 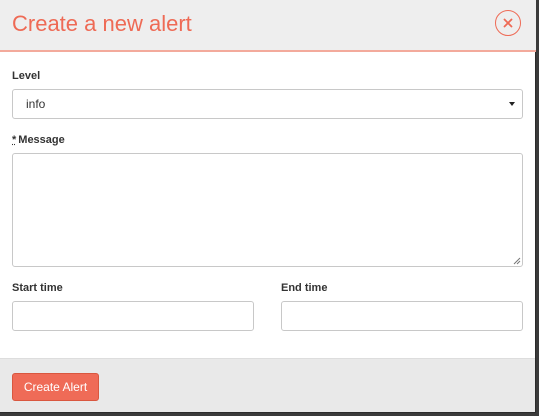 I want to click on level-select: info, so click(x=267, y=104).